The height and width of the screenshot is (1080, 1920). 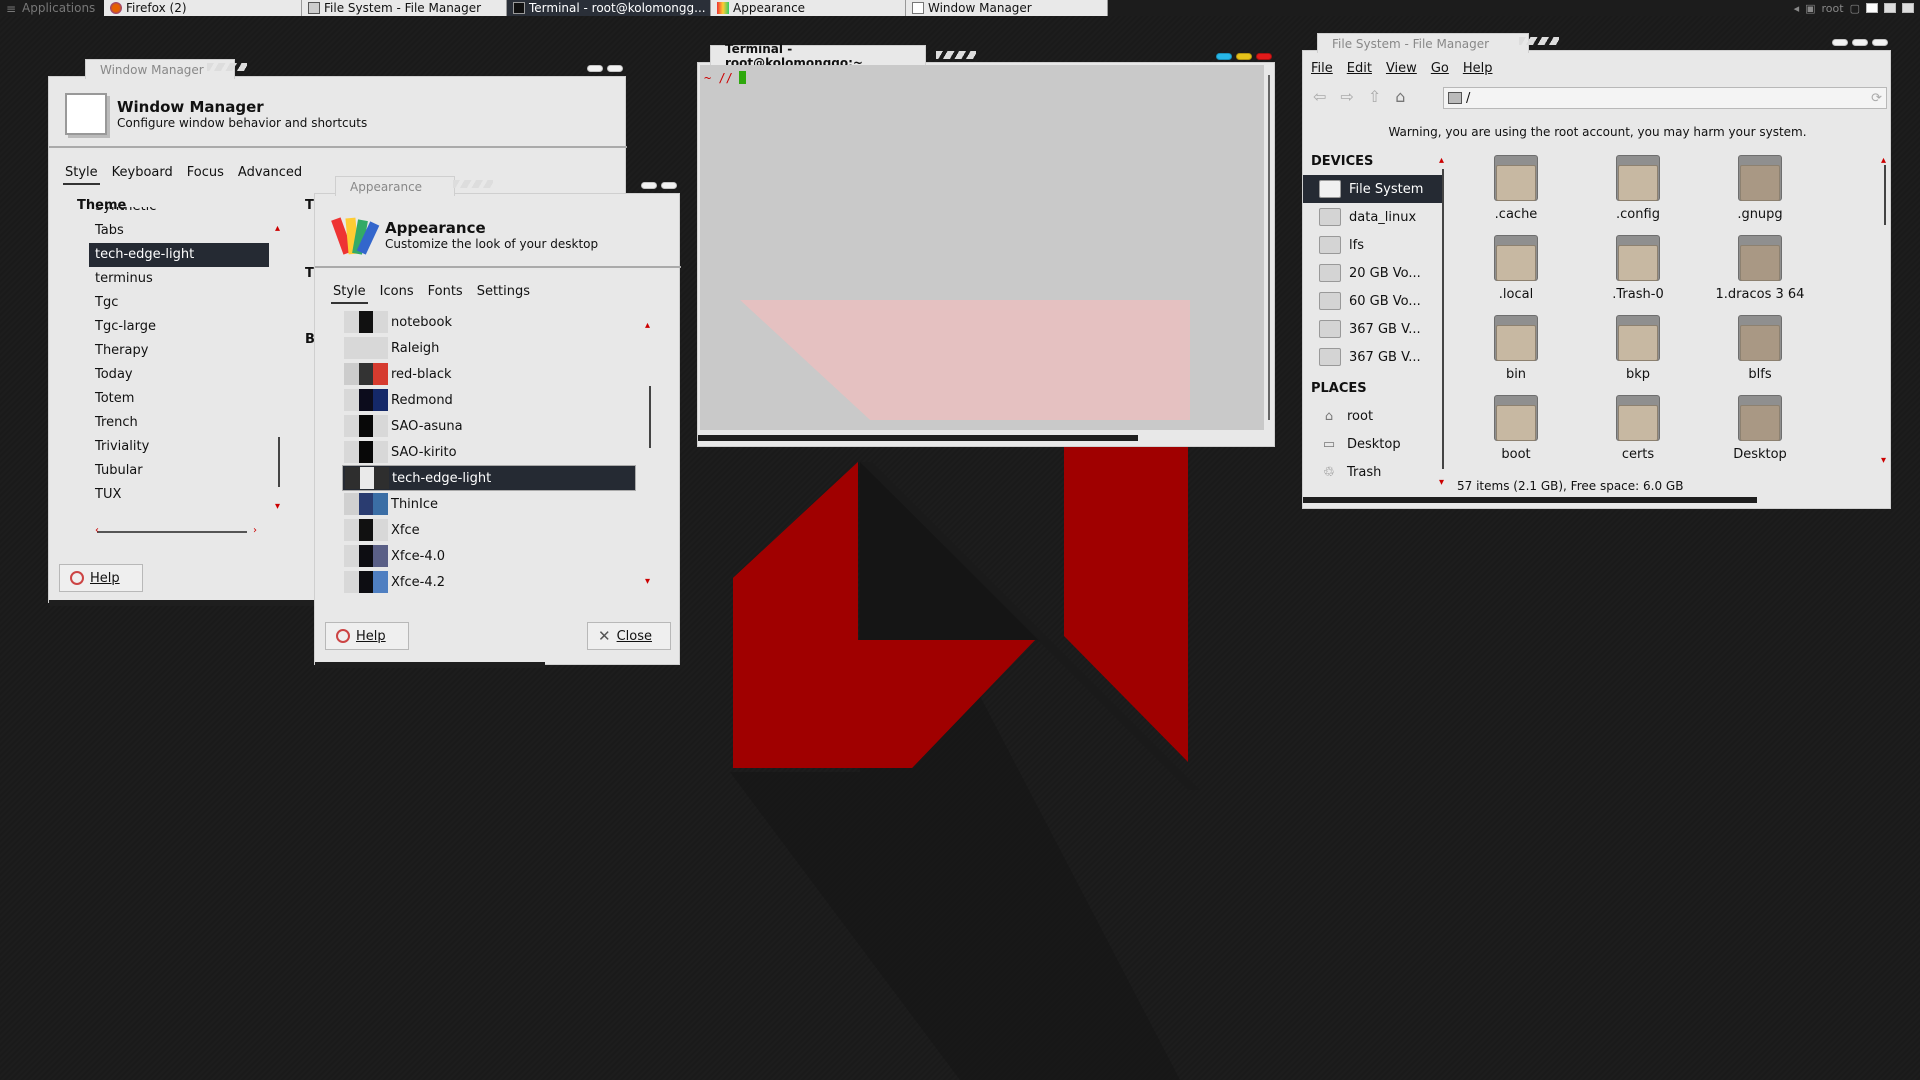 What do you see at coordinates (1760, 275) in the screenshot?
I see `folder-item: 1.dracos 3 64` at bounding box center [1760, 275].